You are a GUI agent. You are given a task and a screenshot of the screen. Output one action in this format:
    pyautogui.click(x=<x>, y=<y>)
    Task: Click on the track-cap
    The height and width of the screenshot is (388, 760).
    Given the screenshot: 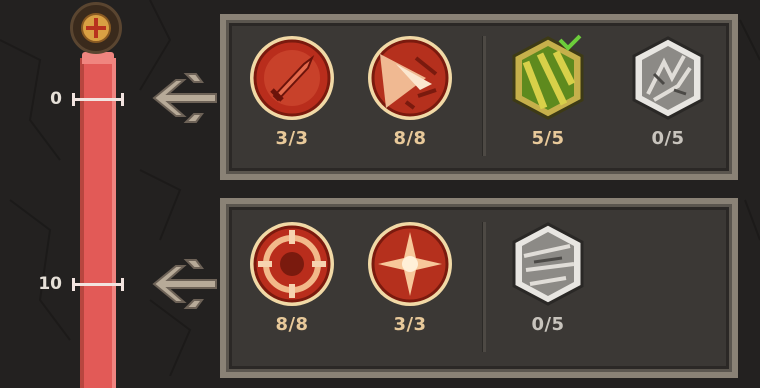 What is the action you would take?
    pyautogui.click(x=96, y=28)
    